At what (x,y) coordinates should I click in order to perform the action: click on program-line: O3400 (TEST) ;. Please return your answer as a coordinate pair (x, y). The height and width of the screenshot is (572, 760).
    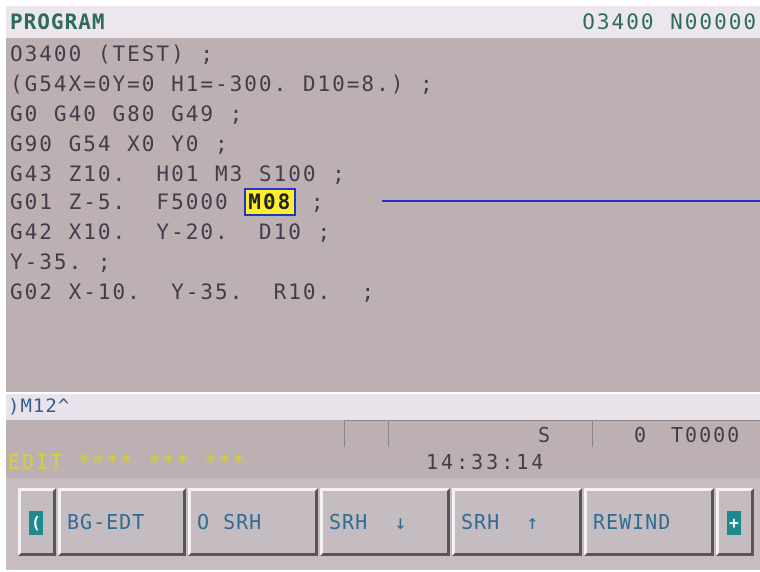
    Looking at the image, I should click on (113, 54).